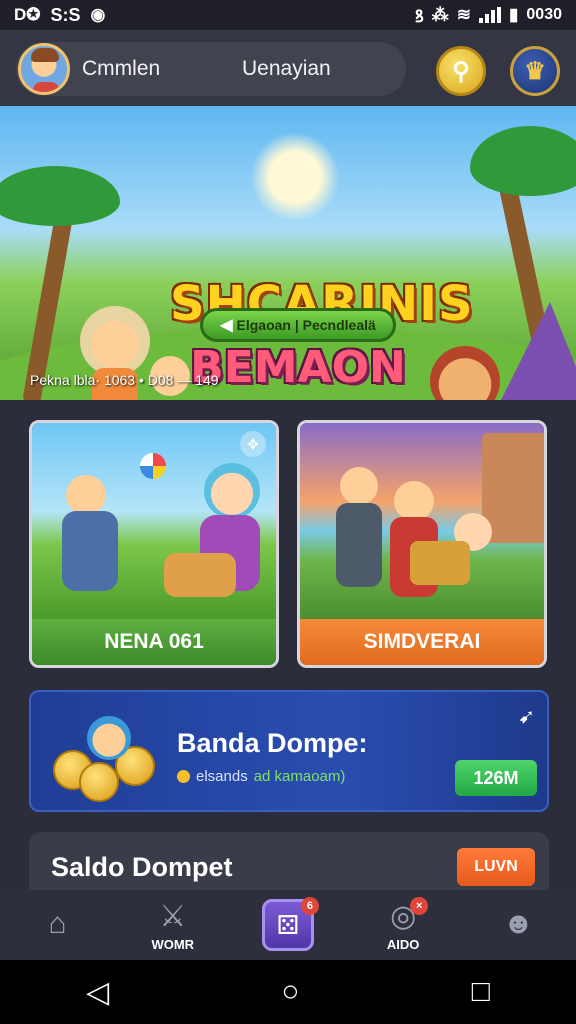 This screenshot has width=576, height=1024. What do you see at coordinates (295, 177) in the screenshot?
I see `banner-sun` at bounding box center [295, 177].